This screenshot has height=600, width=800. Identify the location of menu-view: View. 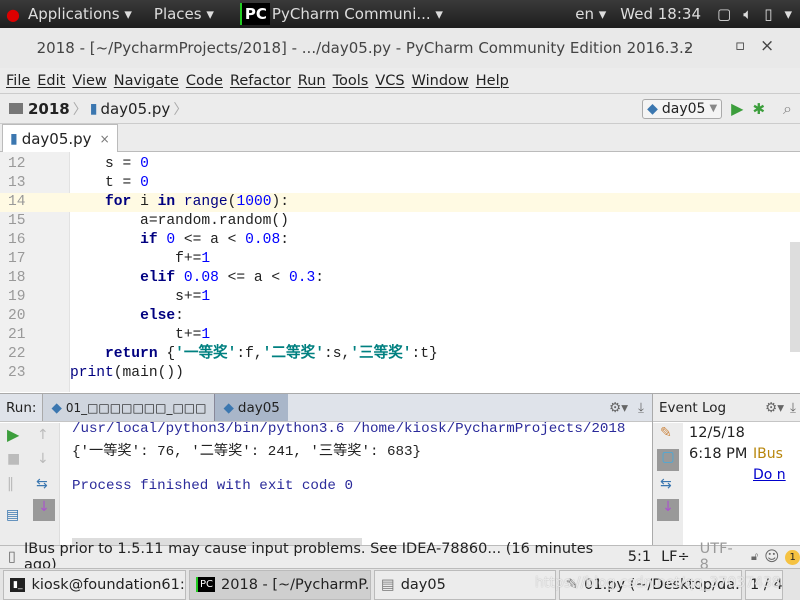
(89, 81).